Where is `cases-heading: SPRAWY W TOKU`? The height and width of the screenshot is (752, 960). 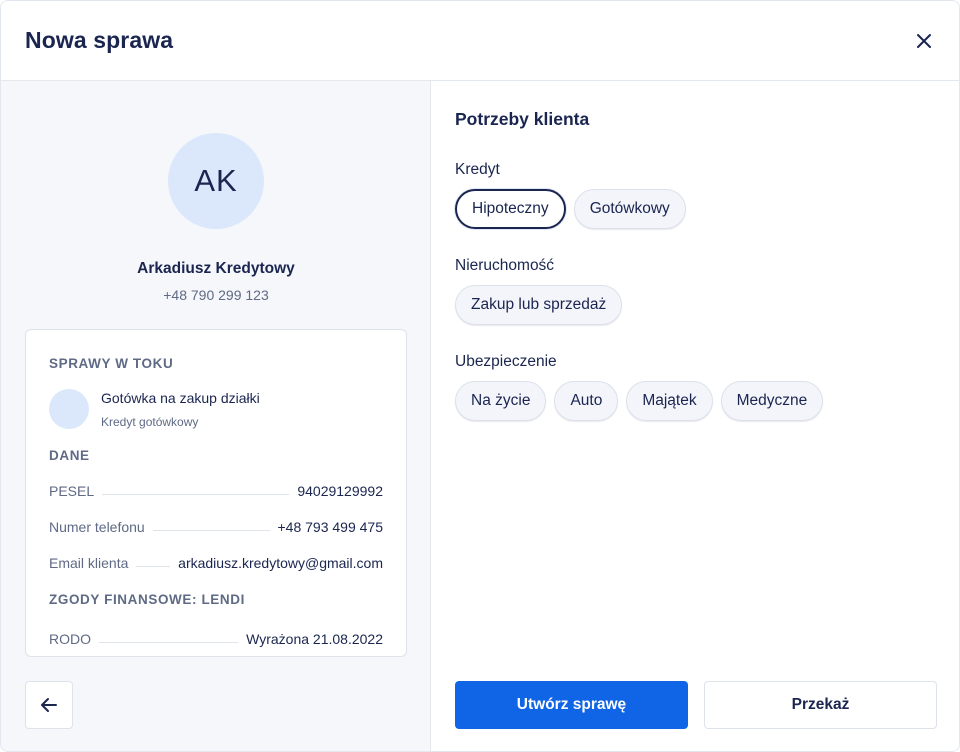 cases-heading: SPRAWY W TOKU is located at coordinates (111, 363).